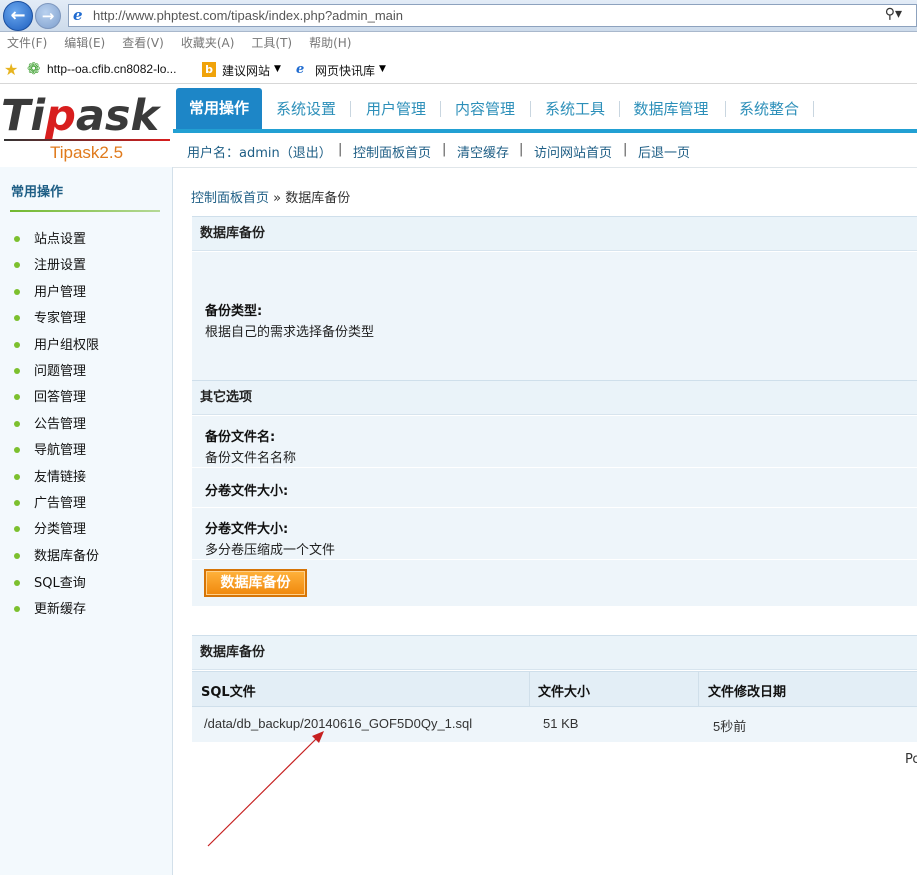 The width and height of the screenshot is (917, 875). Describe the element at coordinates (392, 151) in the screenshot. I see `link-control-panel-home: 控制面板首页` at that location.